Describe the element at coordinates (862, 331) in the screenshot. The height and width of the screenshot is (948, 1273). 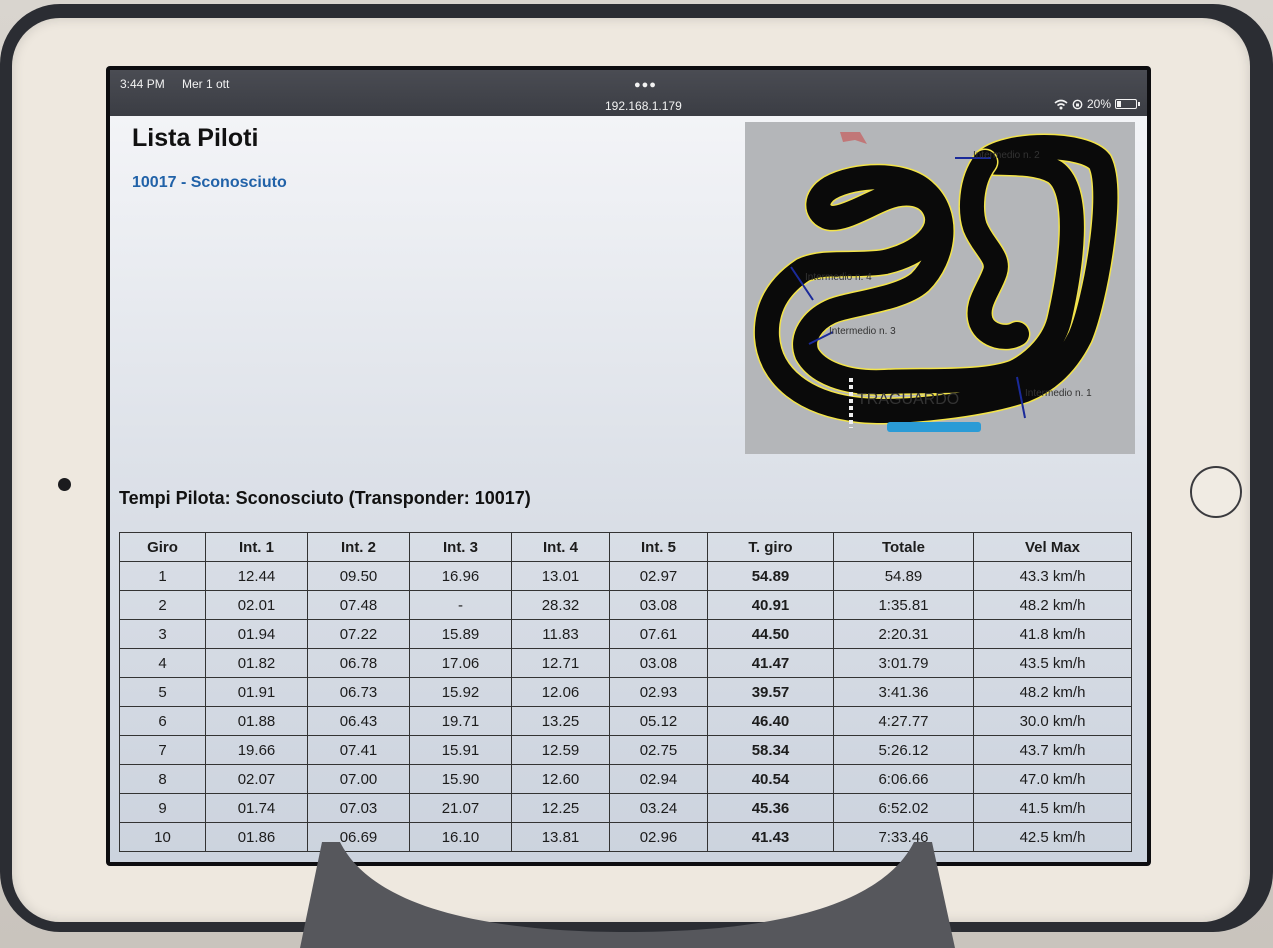
I see `intermediate-3-label: Intermedio n. 3` at that location.